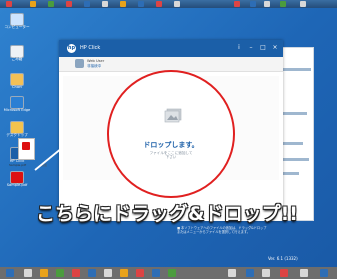 The width and height of the screenshot is (337, 279). Describe the element at coordinates (10, 273) in the screenshot. I see `start-icon` at that location.